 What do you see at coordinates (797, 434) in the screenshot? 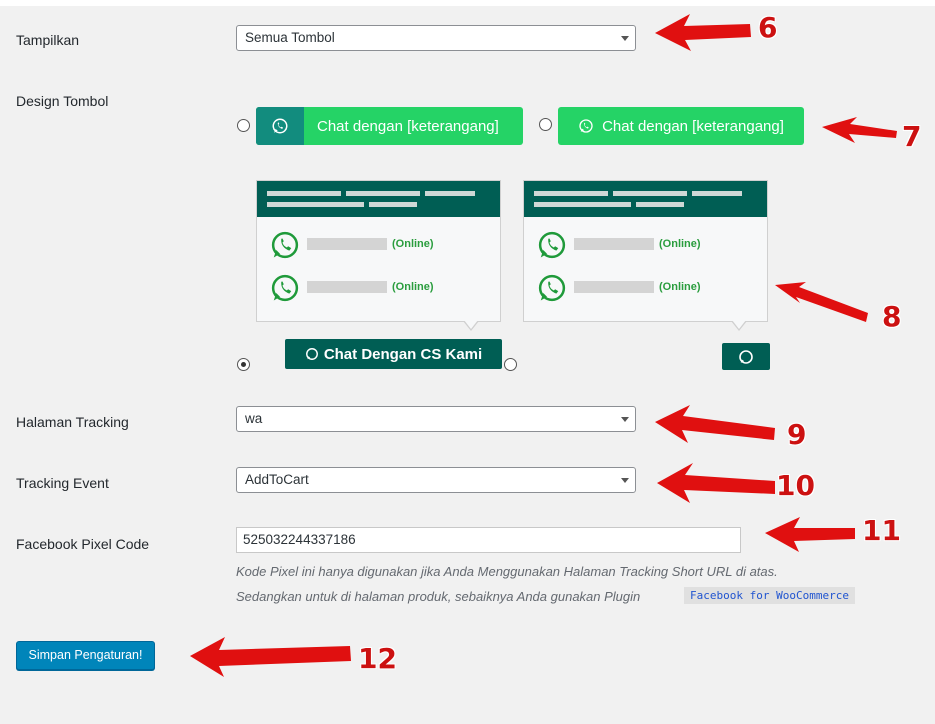
I see `annotation-9: 9` at bounding box center [797, 434].